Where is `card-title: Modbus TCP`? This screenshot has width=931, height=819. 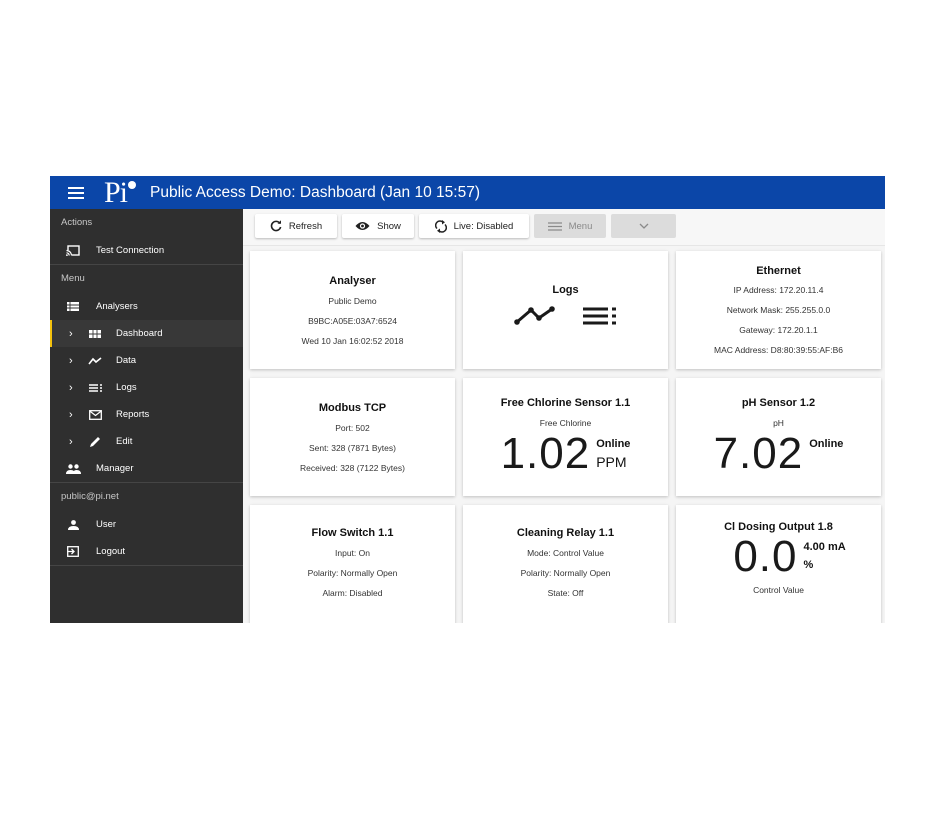
card-title: Modbus TCP is located at coordinates (352, 408).